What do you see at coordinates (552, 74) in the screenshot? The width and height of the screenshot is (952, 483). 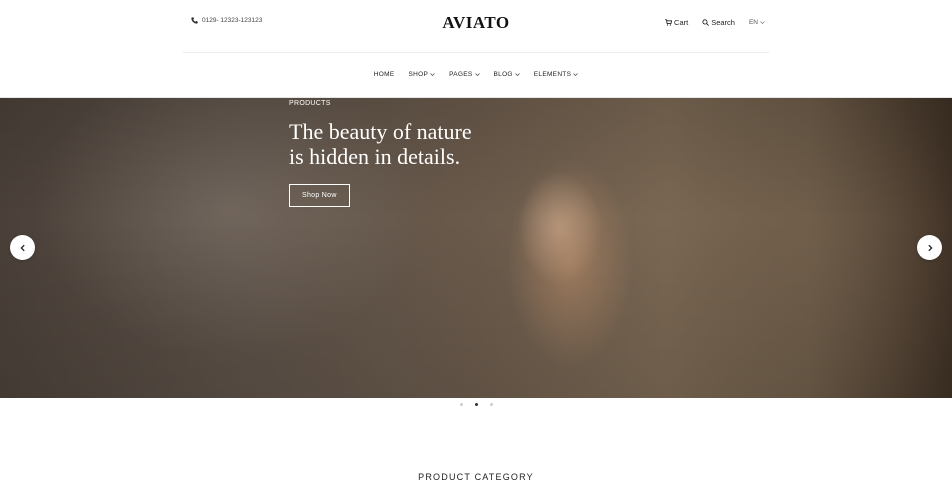 I see `nav-item-label: ELEMENTS` at bounding box center [552, 74].